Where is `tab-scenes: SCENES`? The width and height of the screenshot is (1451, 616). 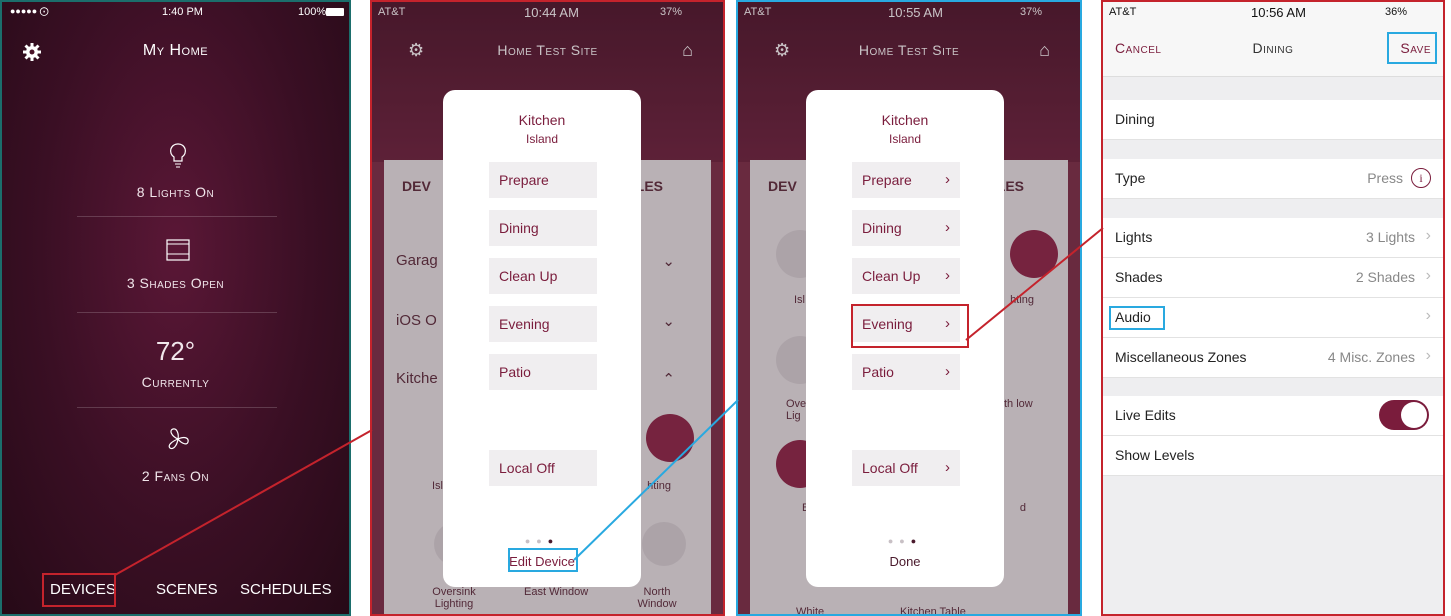
tab-scenes: SCENES is located at coordinates (187, 590).